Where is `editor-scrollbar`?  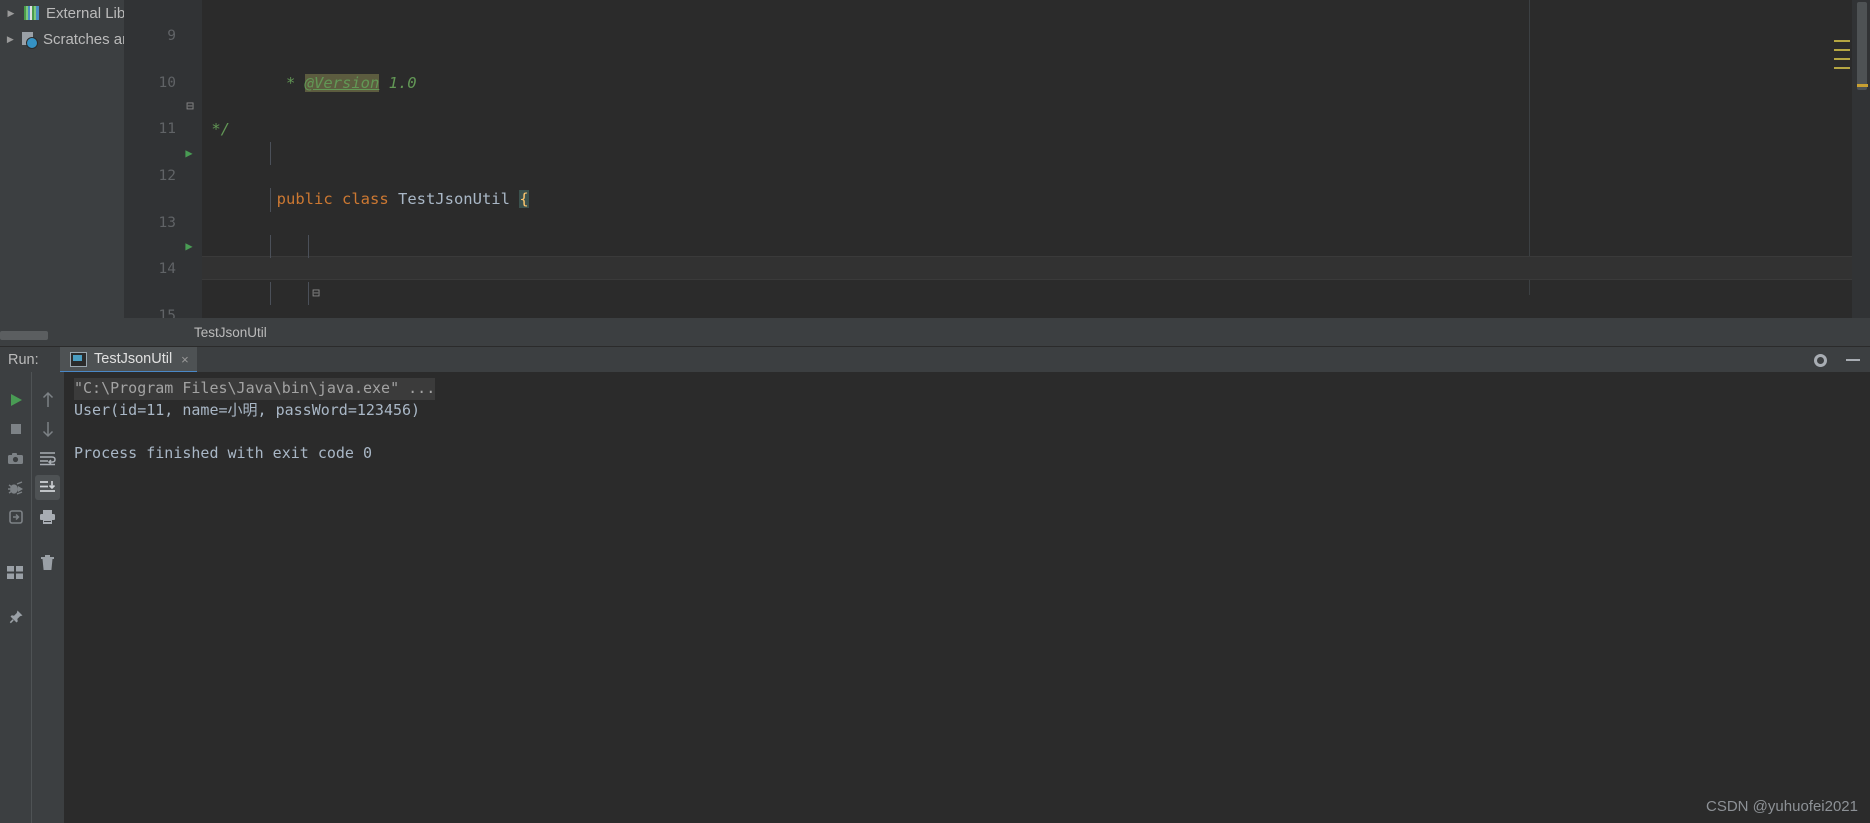 editor-scrollbar is located at coordinates (1861, 159).